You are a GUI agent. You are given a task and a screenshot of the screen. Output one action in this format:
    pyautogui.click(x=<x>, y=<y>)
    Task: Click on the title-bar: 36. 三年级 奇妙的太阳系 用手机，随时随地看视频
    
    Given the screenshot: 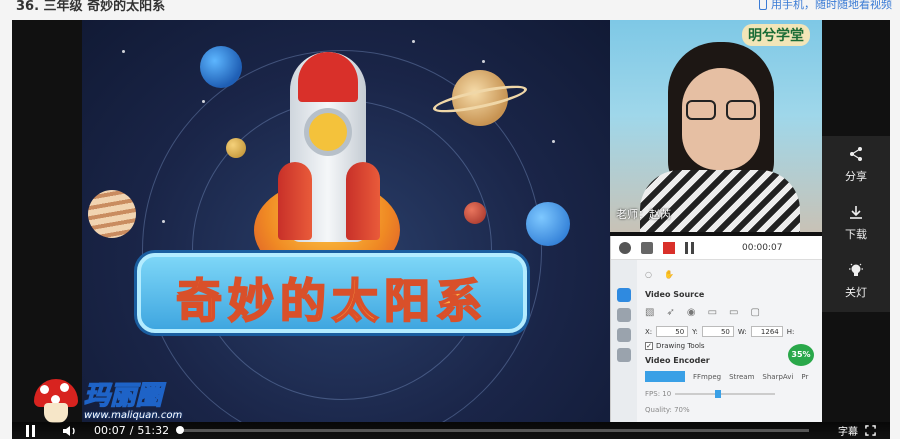 What is the action you would take?
    pyautogui.click(x=450, y=9)
    